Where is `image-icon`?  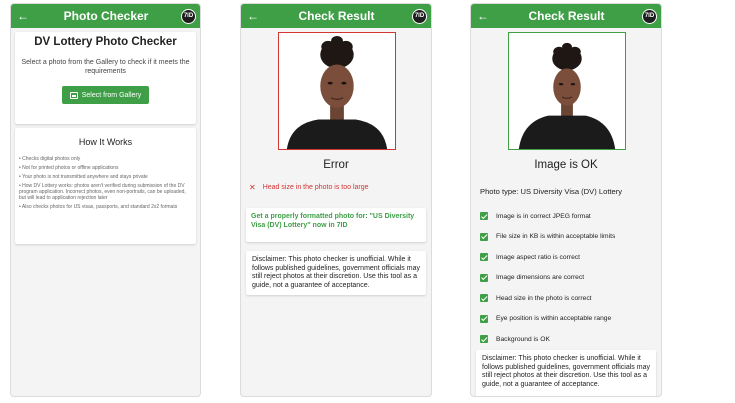
image-icon is located at coordinates (73, 95).